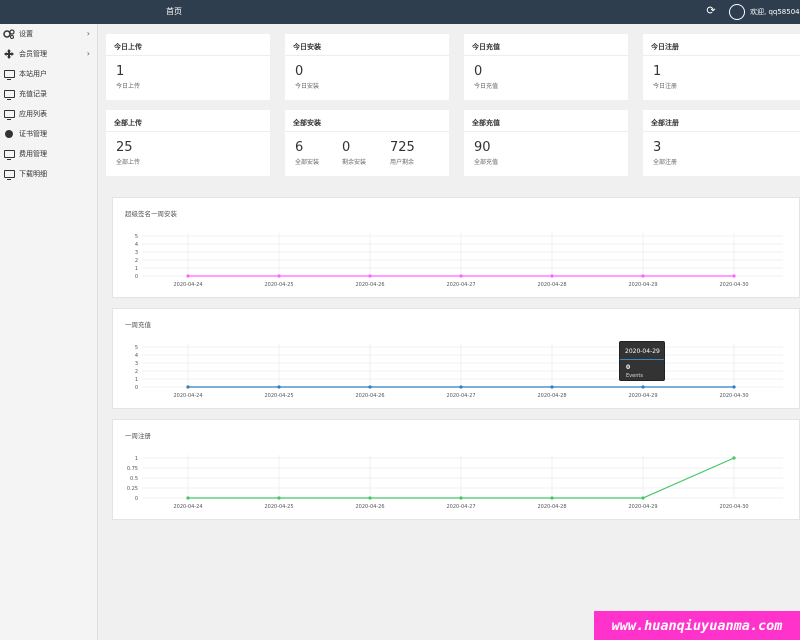  I want to click on sidebar-item-label: 应用列表, so click(33, 114).